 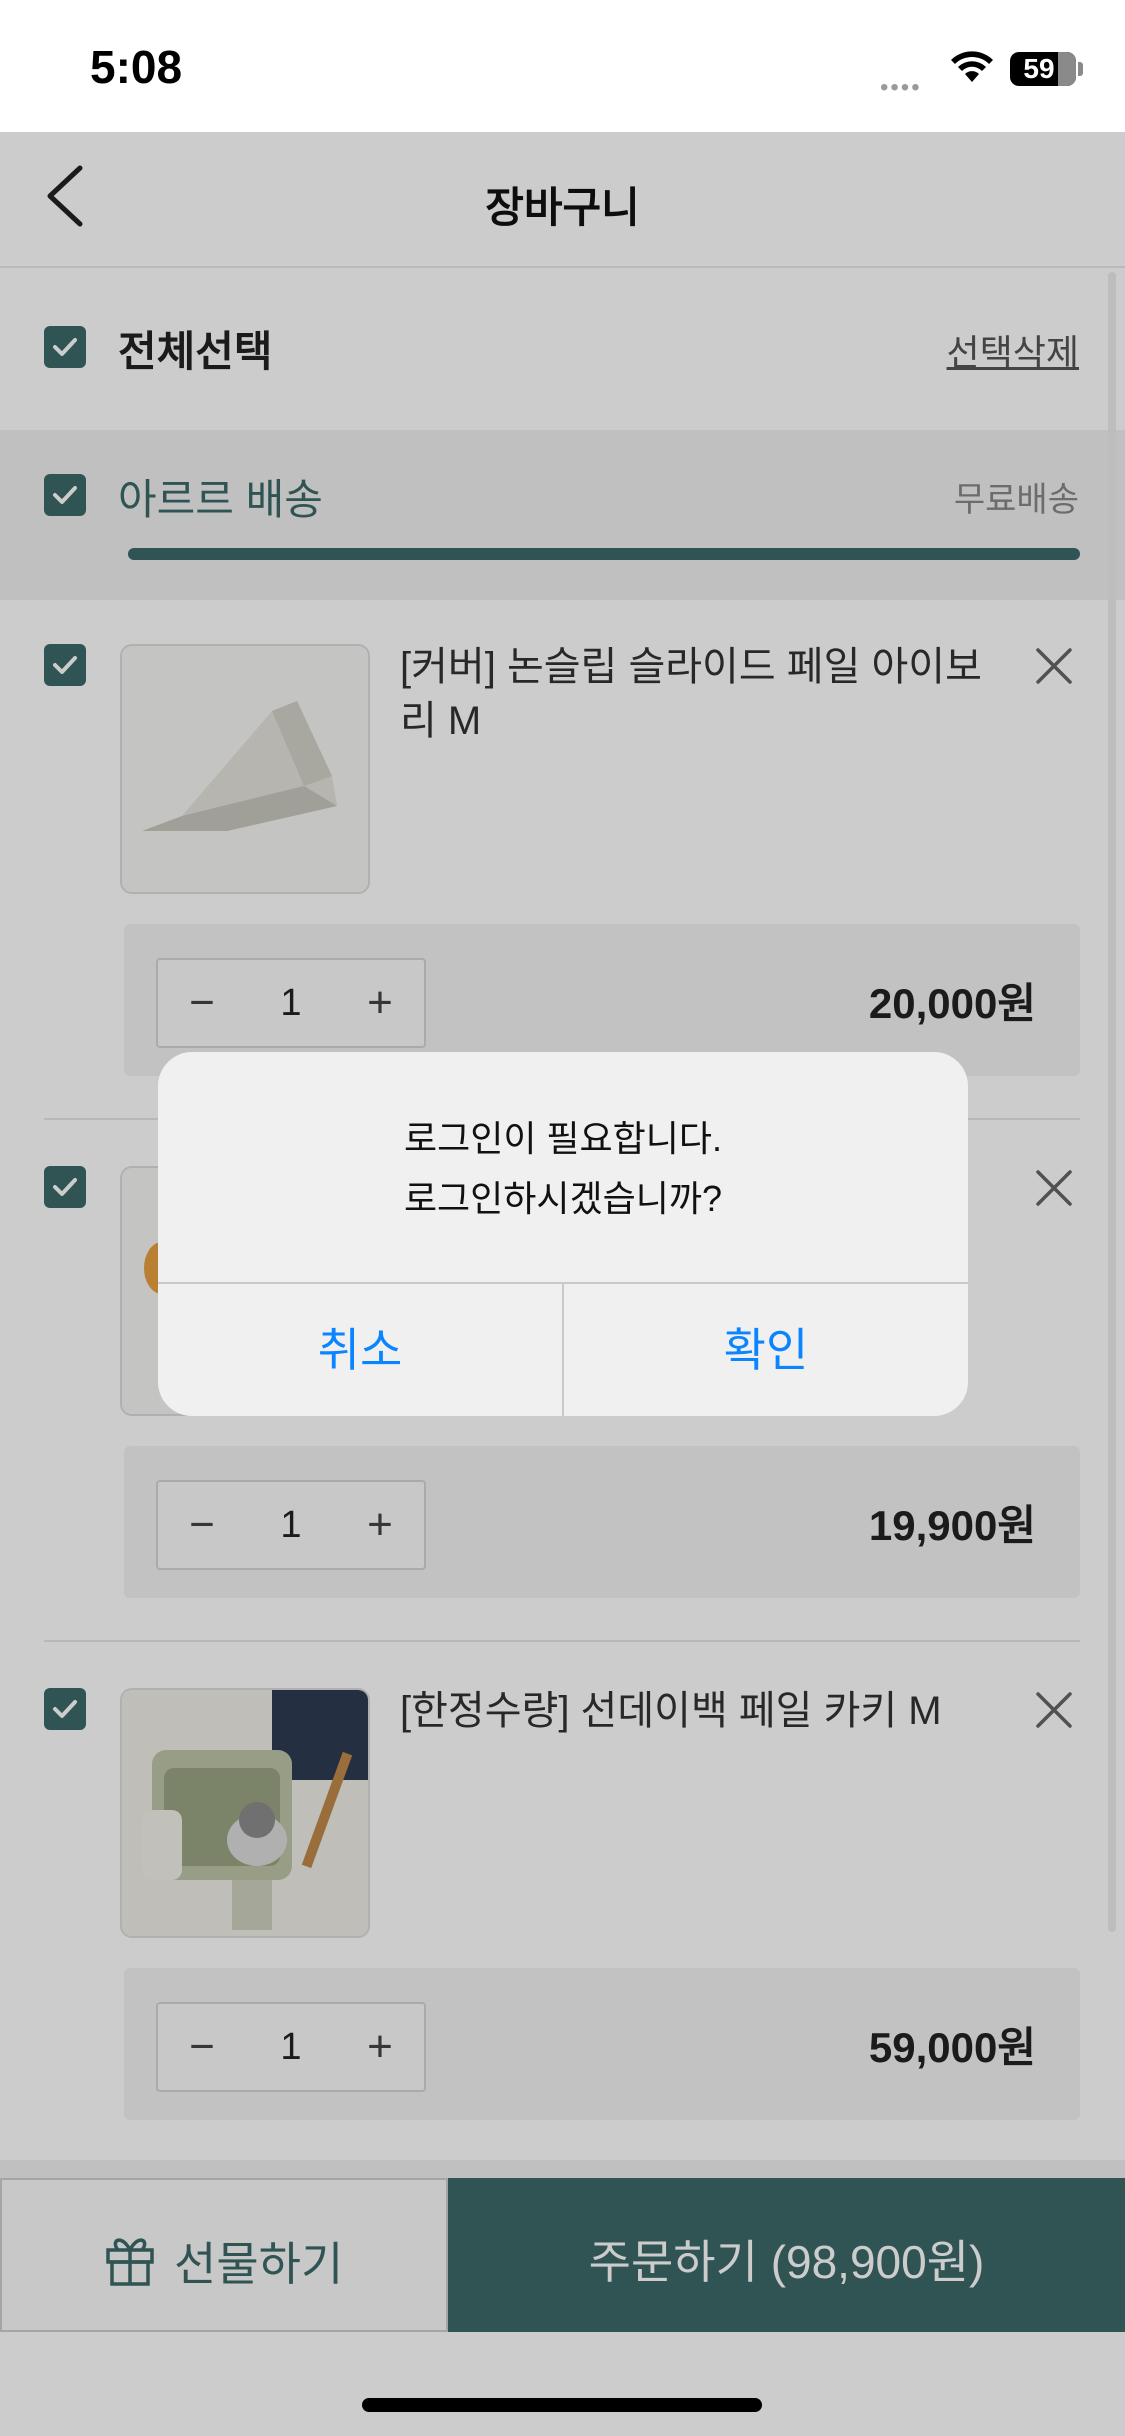 I want to click on status-bar: 5:08 •••• 59, so click(x=562, y=66).